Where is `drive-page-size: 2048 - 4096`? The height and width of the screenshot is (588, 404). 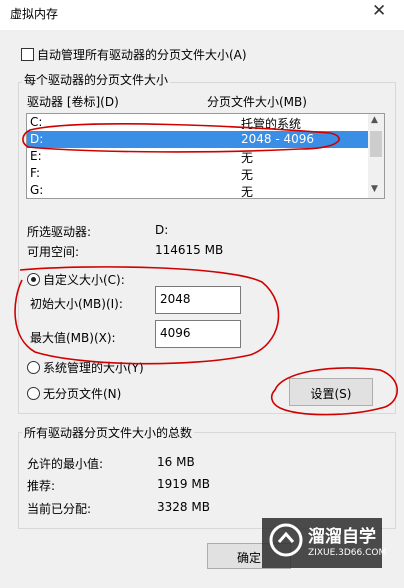
drive-page-size: 2048 - 4096 is located at coordinates (278, 139).